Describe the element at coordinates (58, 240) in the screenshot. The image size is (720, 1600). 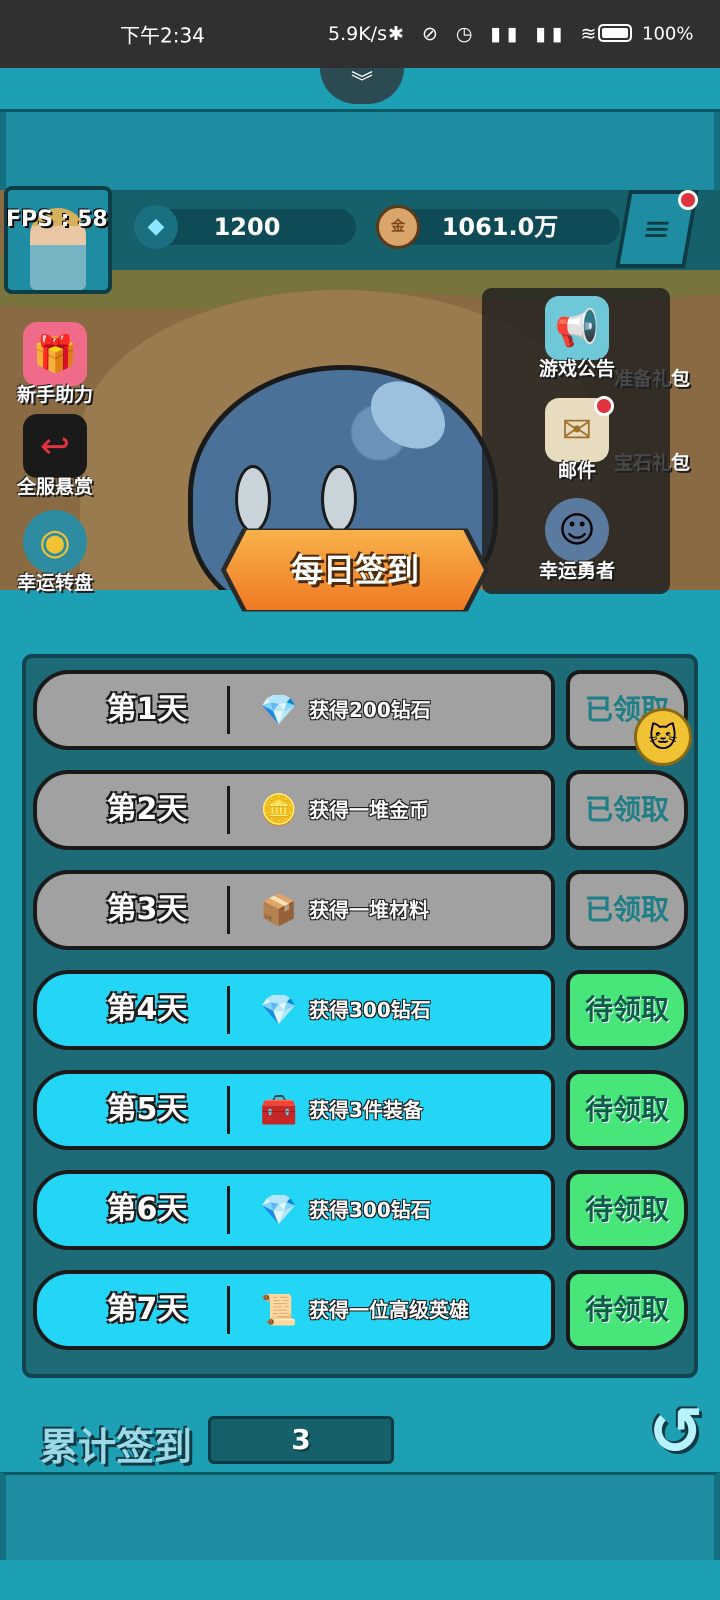
I see `player-avatar` at that location.